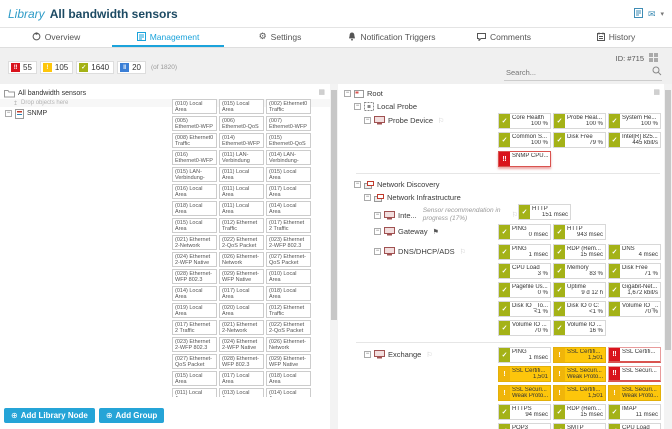 The height and width of the screenshot is (429, 672). I want to click on sensor-box: ✓ Disk Free 79 %, so click(579, 140).